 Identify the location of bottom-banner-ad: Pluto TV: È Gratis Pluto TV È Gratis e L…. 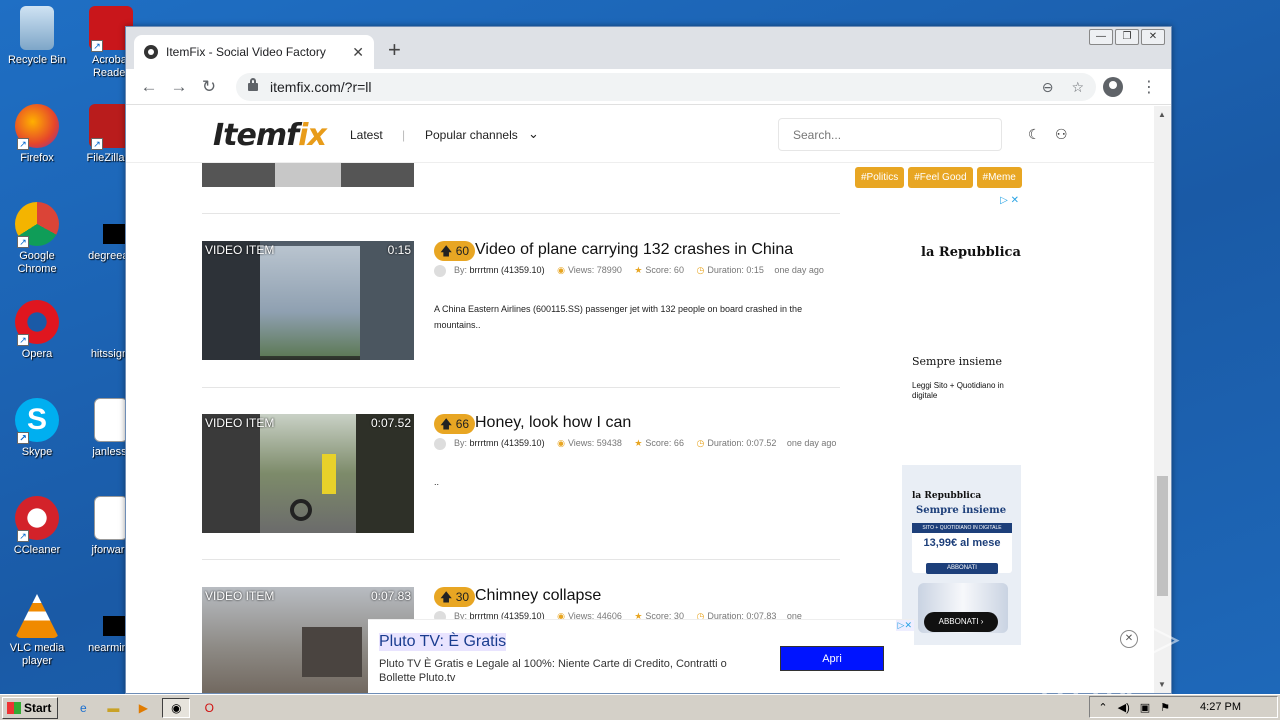
(641, 656).